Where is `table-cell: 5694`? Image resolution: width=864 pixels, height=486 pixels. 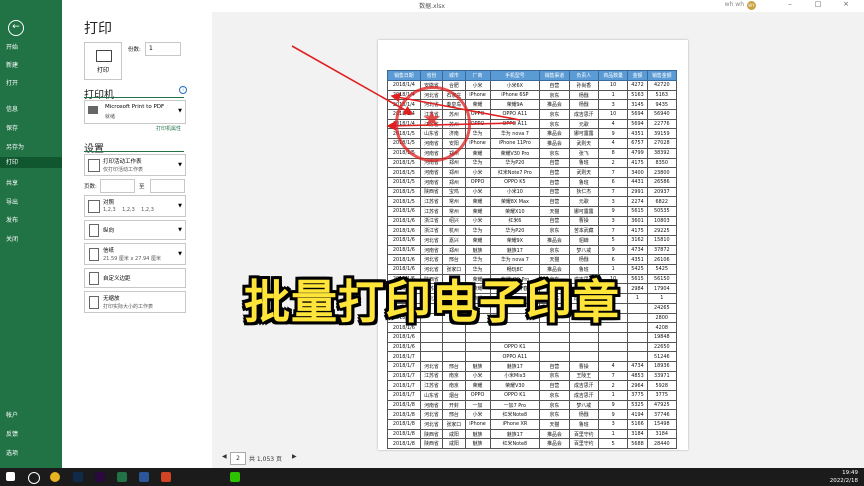 table-cell: 5694 is located at coordinates (637, 114).